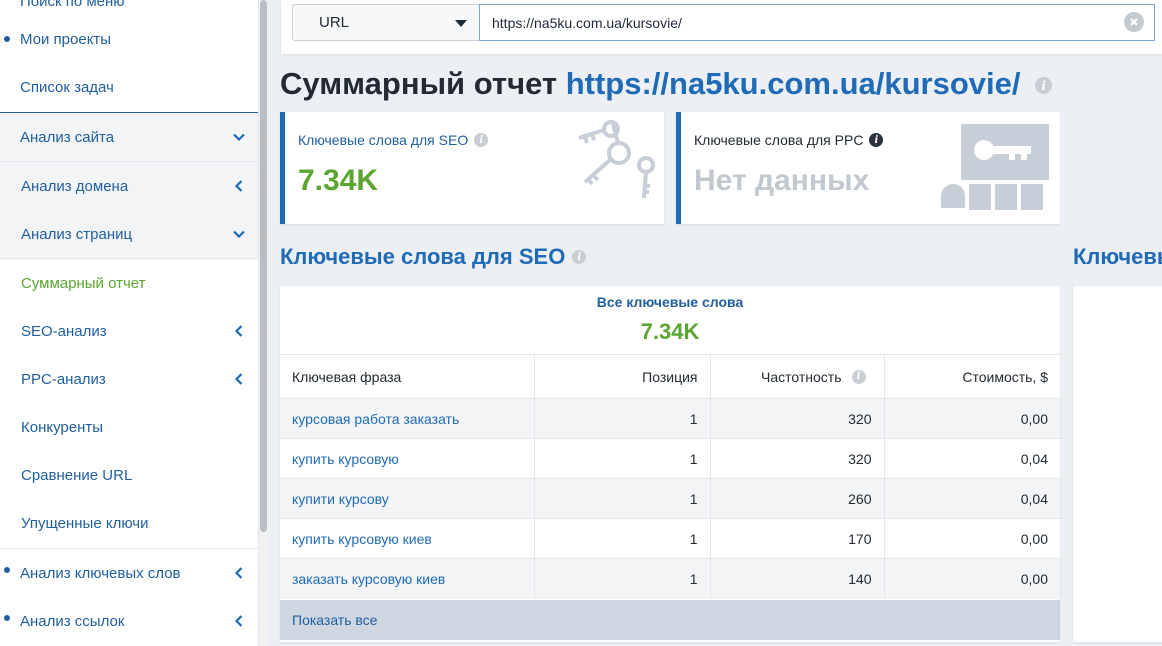 The image size is (1162, 646). I want to click on sidebar-item-keyword-analysis: Анализ ключевых слов, so click(129, 573).